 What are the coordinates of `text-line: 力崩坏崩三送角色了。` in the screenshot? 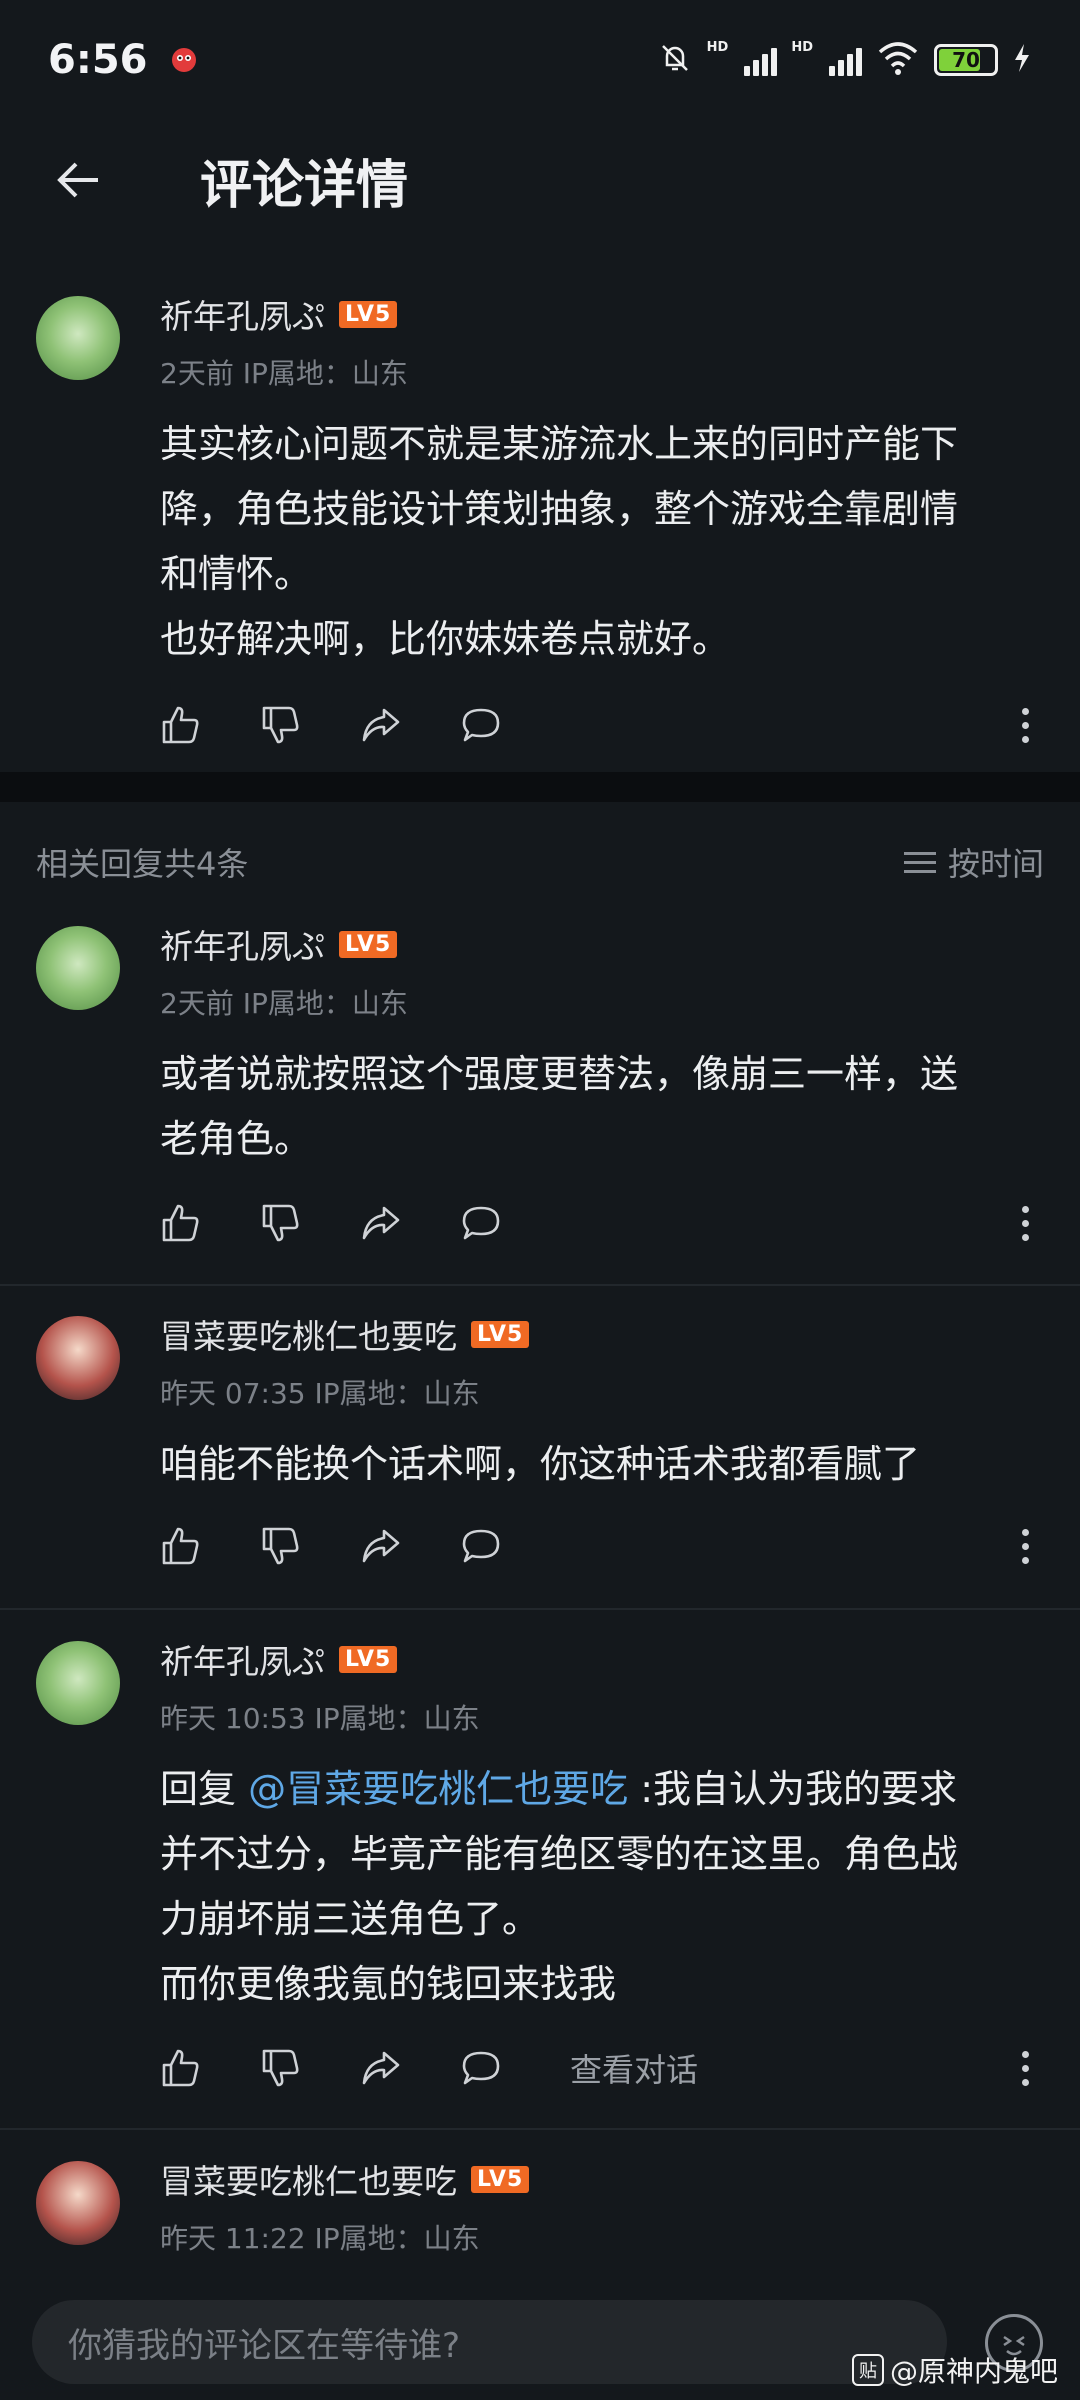 It's located at (350, 1919).